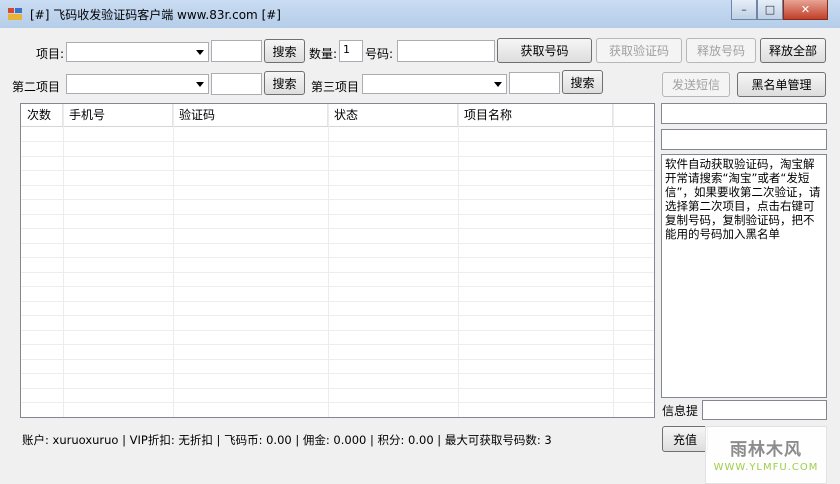  Describe the element at coordinates (250, 115) in the screenshot. I see `column-code: 验证码` at that location.